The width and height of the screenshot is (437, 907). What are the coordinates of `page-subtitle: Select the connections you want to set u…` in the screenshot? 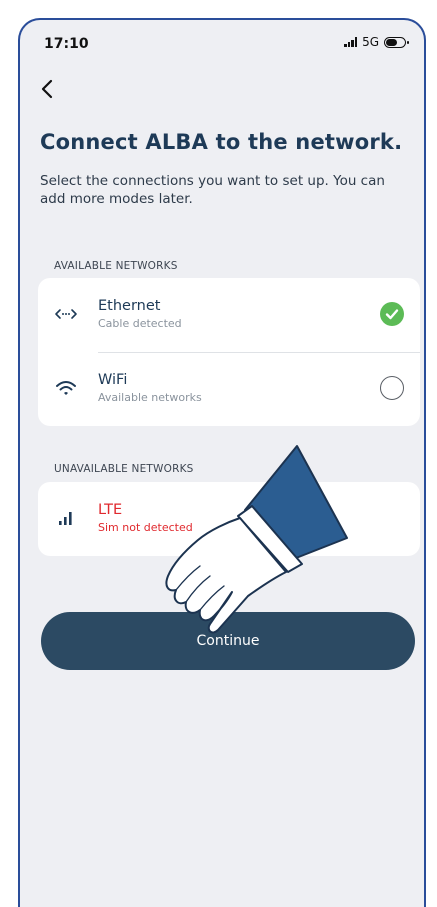 It's located at (212, 190).